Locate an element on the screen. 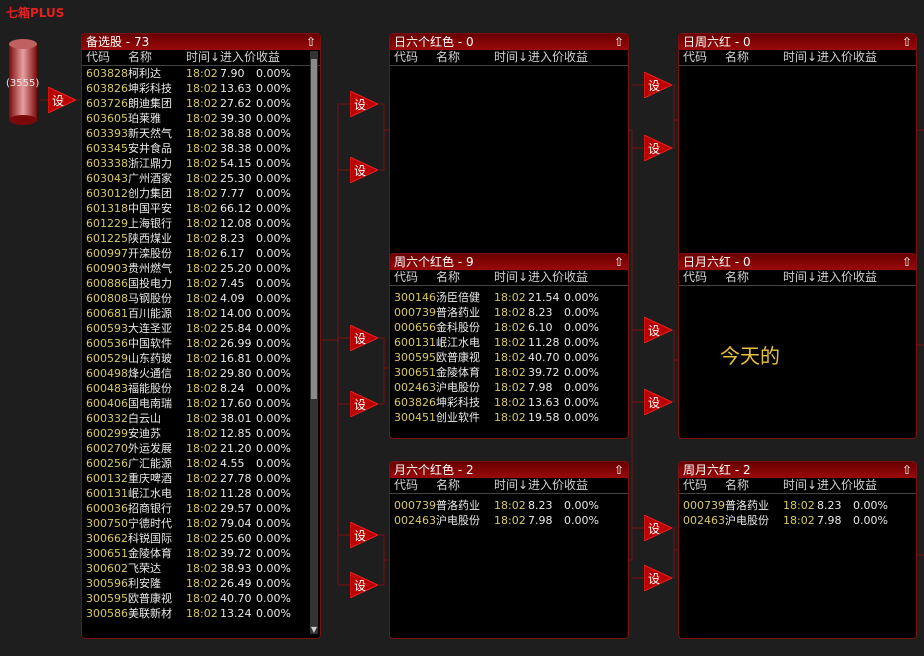  panel-day-month-red: 日月六红 - 0 ⇧ 代码 名称 时间↓ 进入价 收益 is located at coordinates (797, 346).